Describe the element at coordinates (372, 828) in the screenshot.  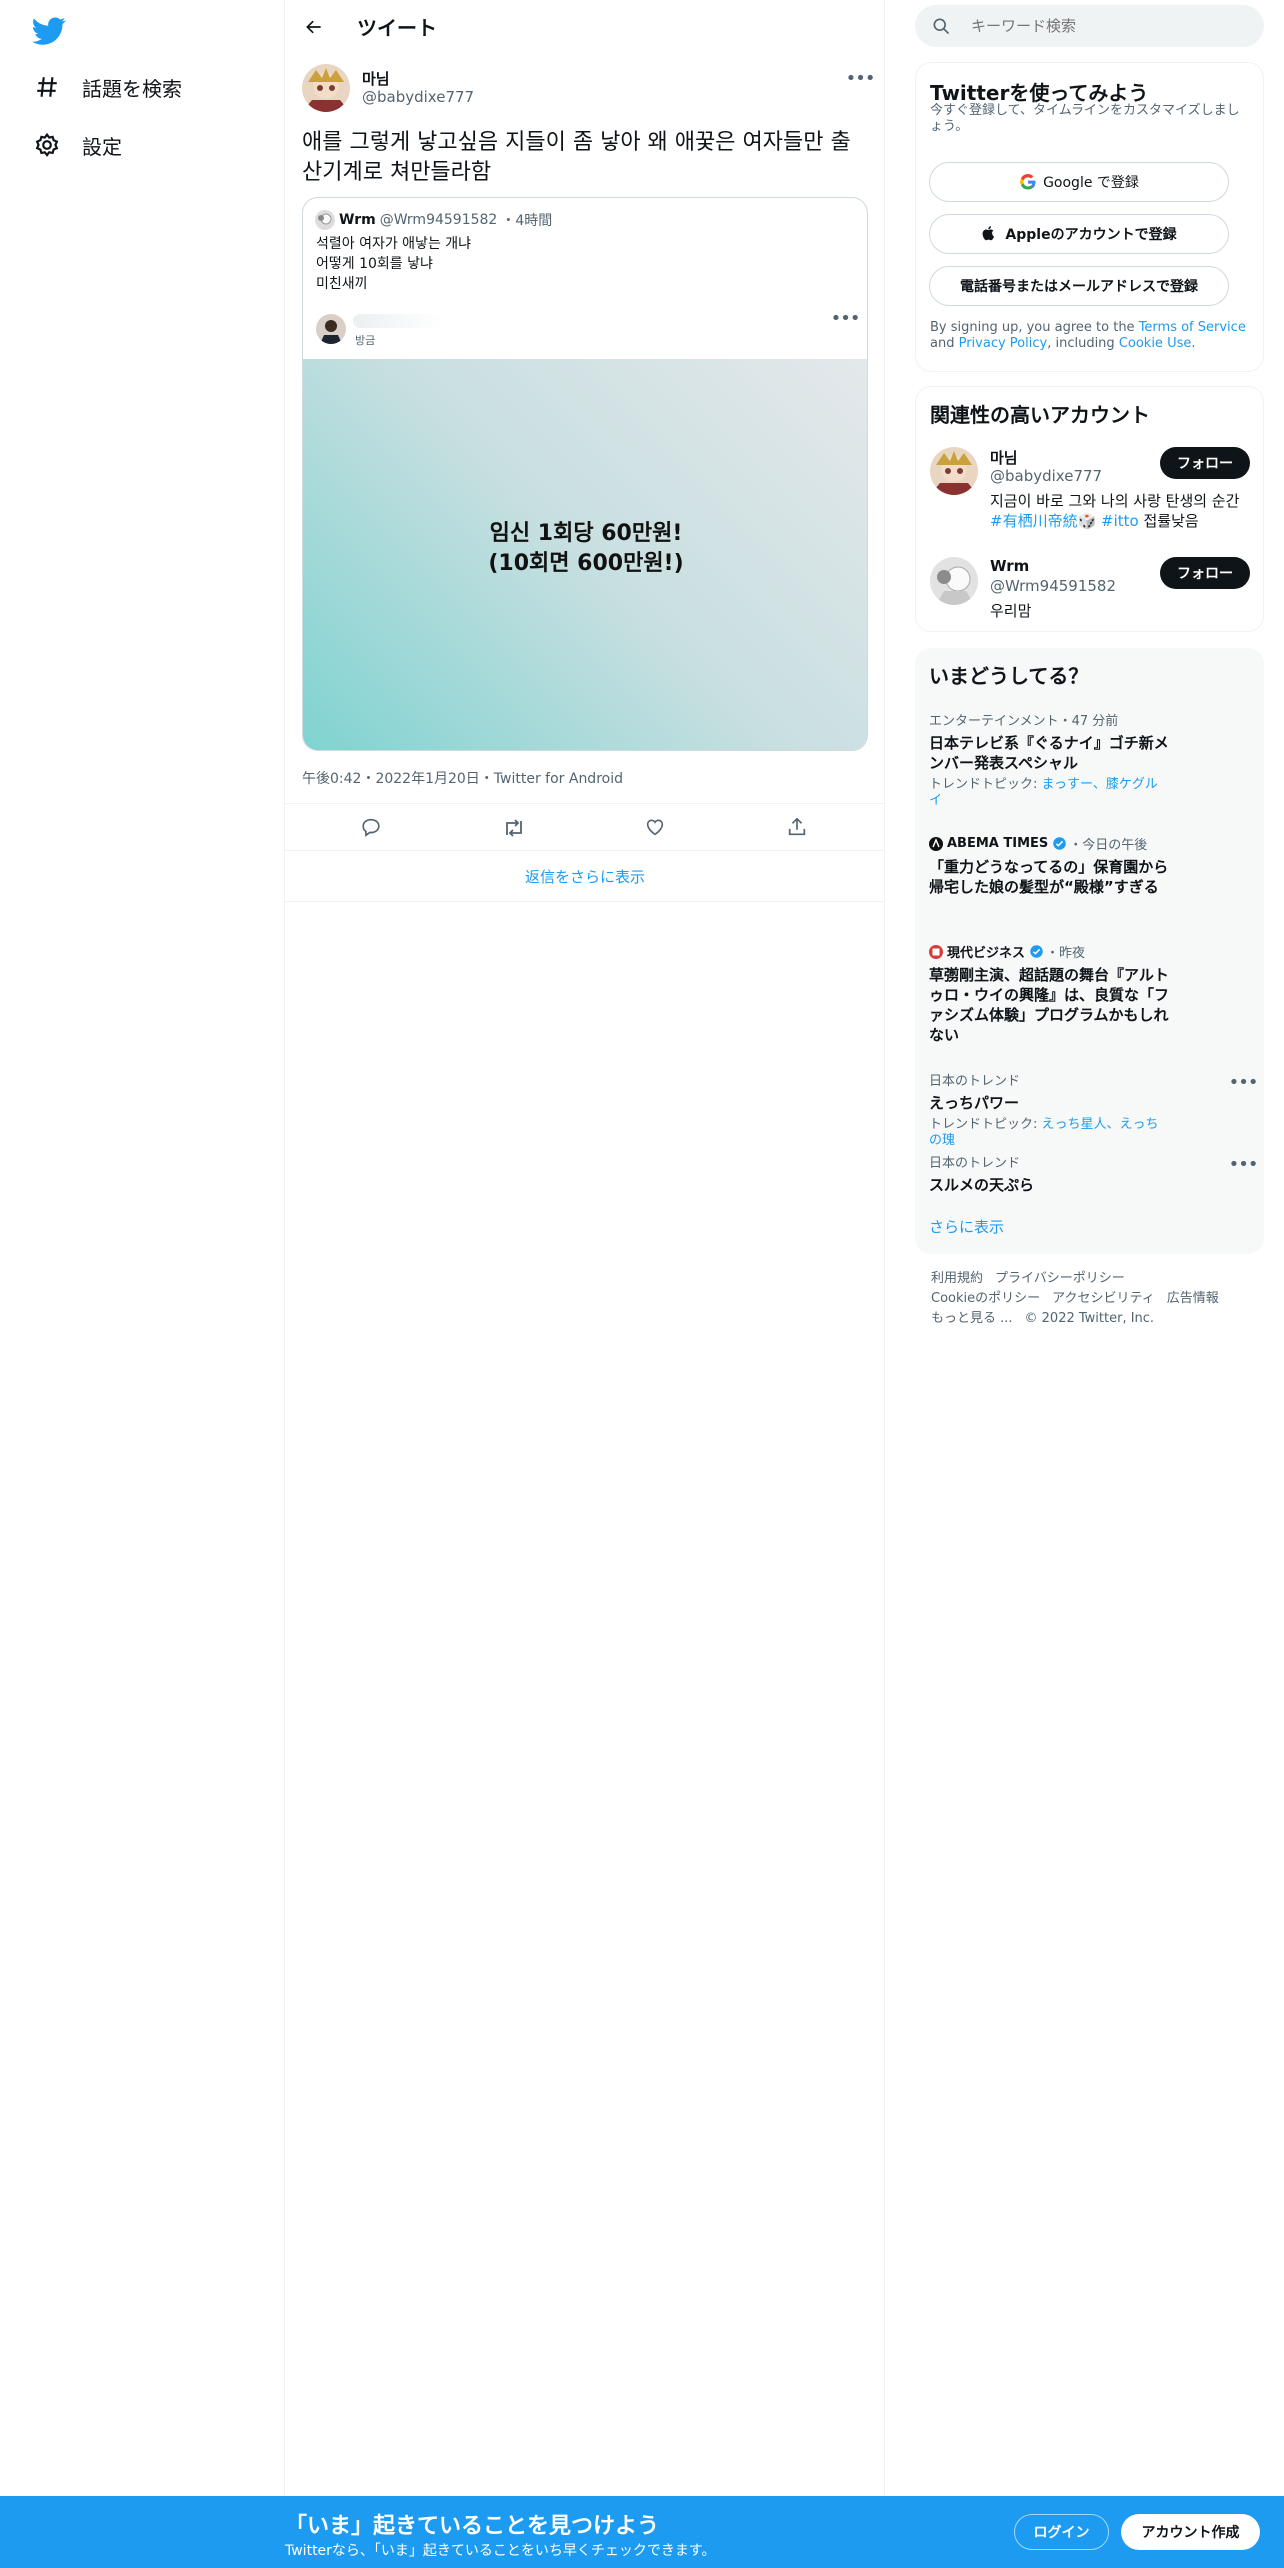
I see `reply-icon` at that location.